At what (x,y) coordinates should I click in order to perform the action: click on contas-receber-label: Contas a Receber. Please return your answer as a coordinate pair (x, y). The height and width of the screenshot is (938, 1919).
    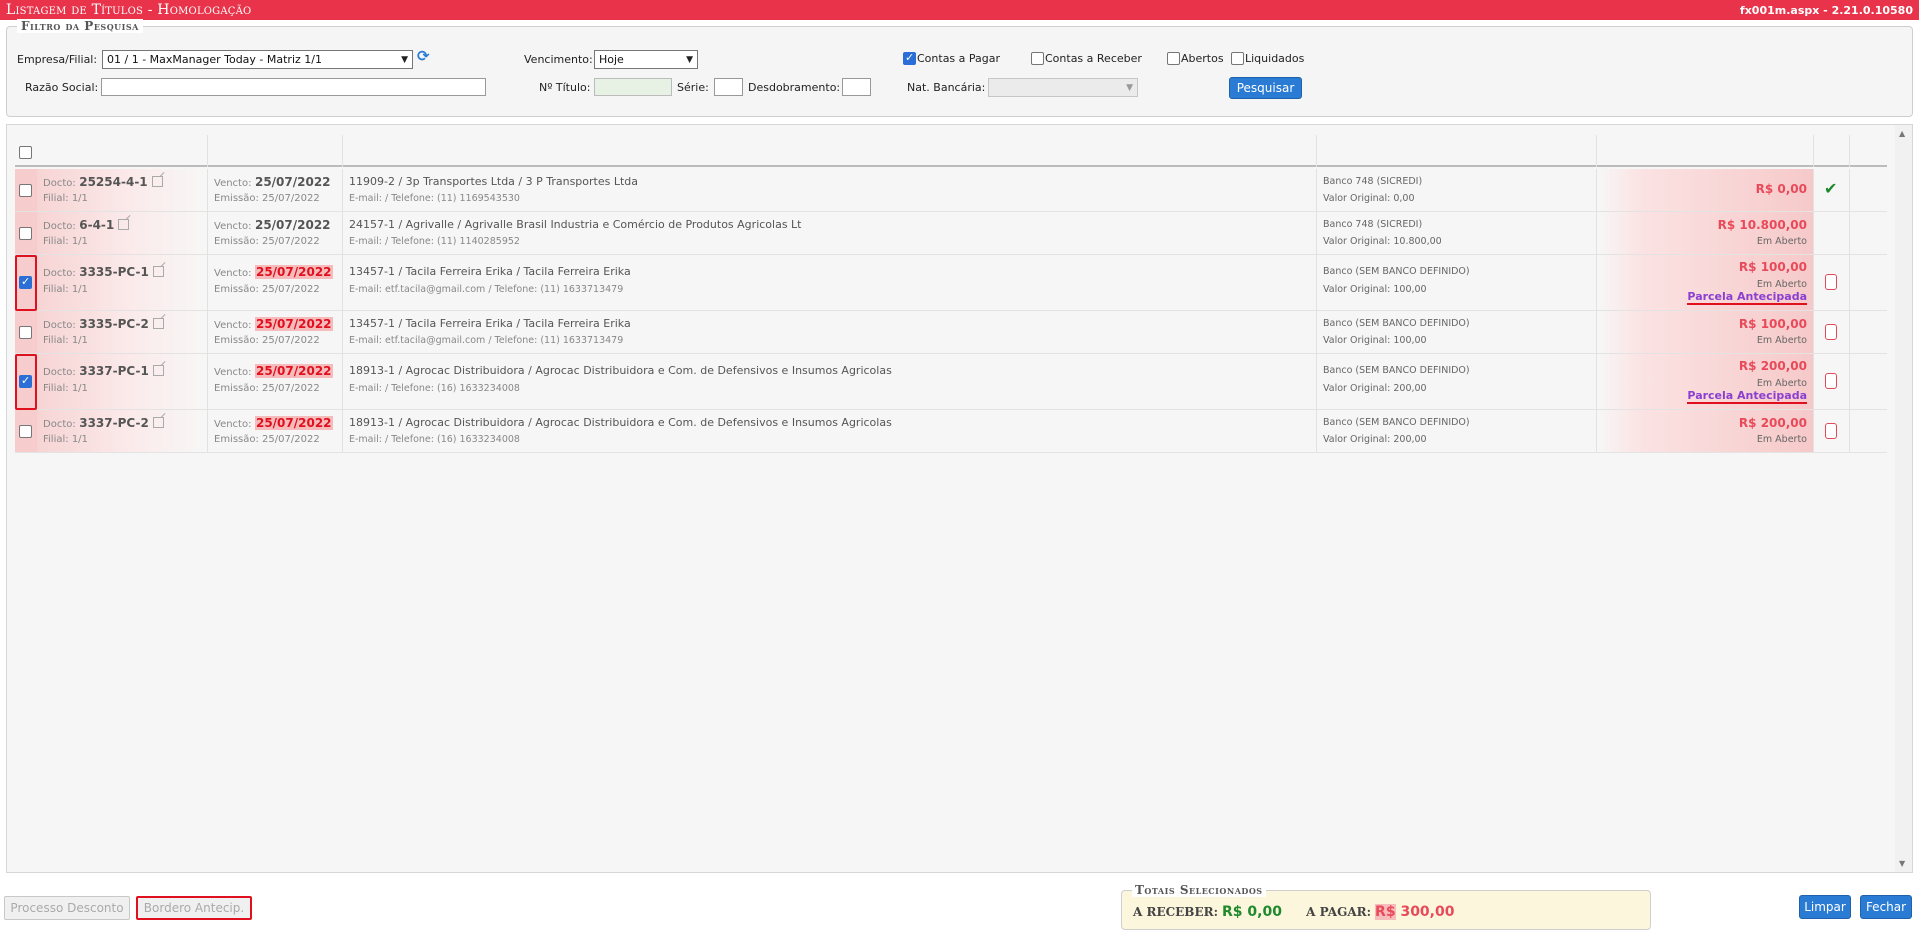
    Looking at the image, I should click on (1093, 58).